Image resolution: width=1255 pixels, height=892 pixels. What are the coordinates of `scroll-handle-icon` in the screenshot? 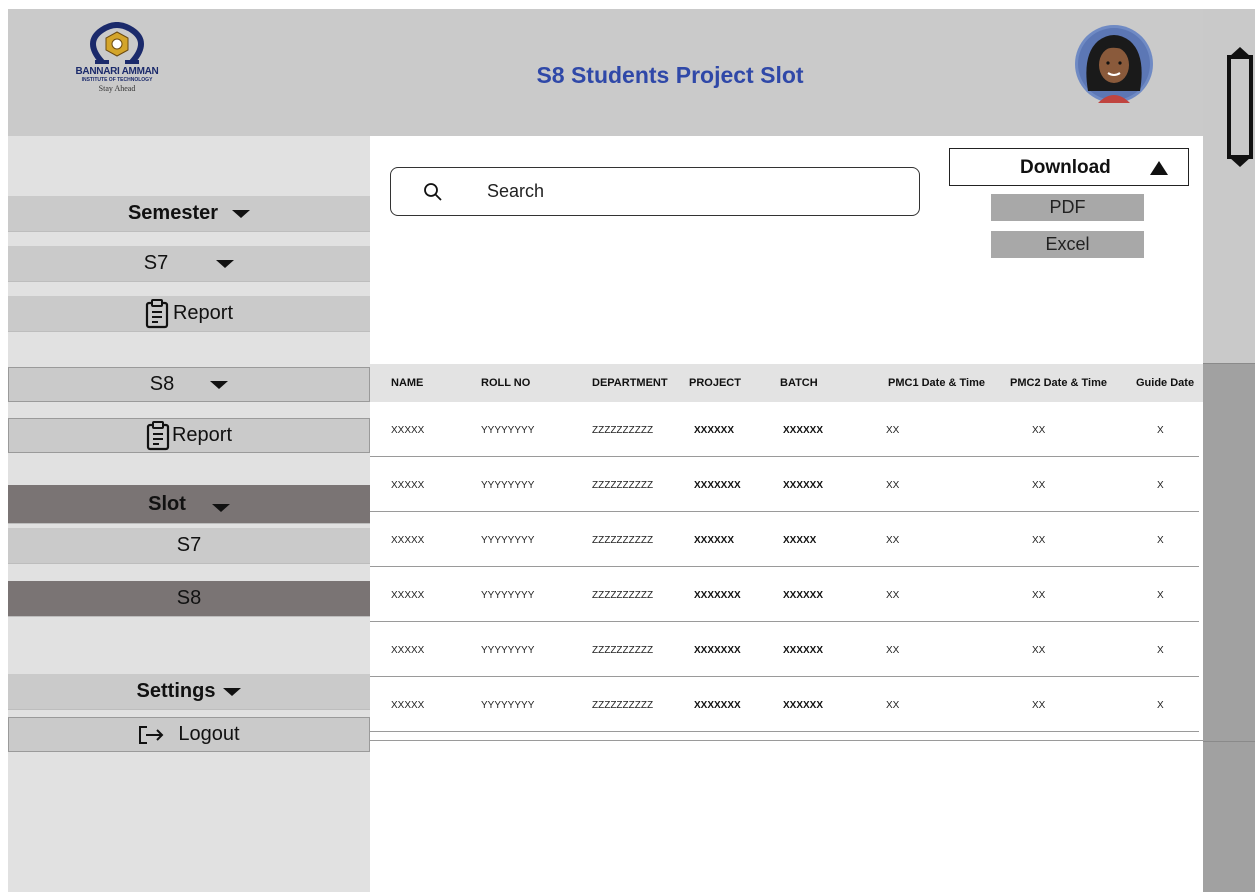 It's located at (1240, 107).